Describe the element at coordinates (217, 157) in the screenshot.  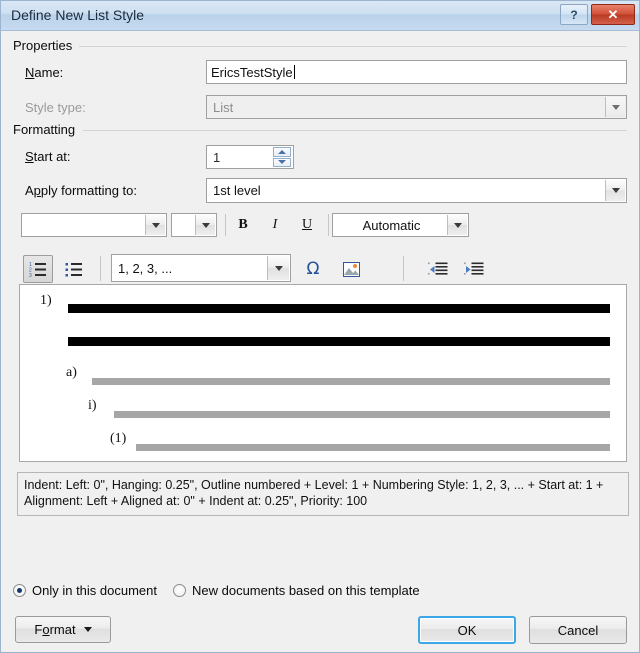
I see `start-at-value: 1` at that location.